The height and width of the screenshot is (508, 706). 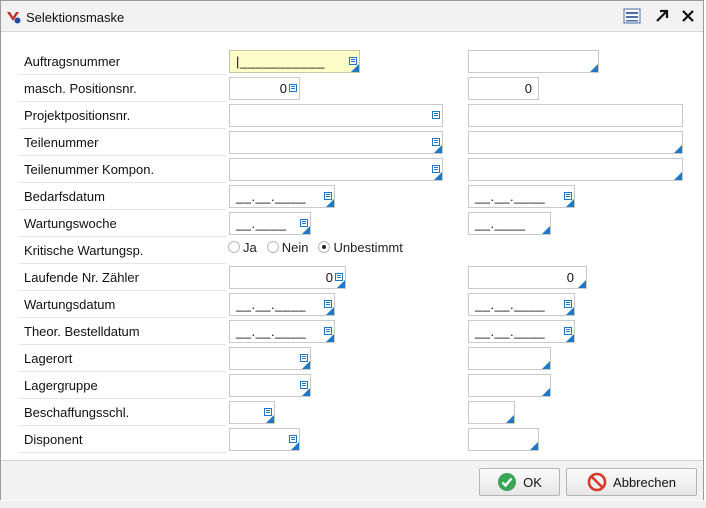 I want to click on wartungsdatum-to-value: __.__.____, so click(x=510, y=304).